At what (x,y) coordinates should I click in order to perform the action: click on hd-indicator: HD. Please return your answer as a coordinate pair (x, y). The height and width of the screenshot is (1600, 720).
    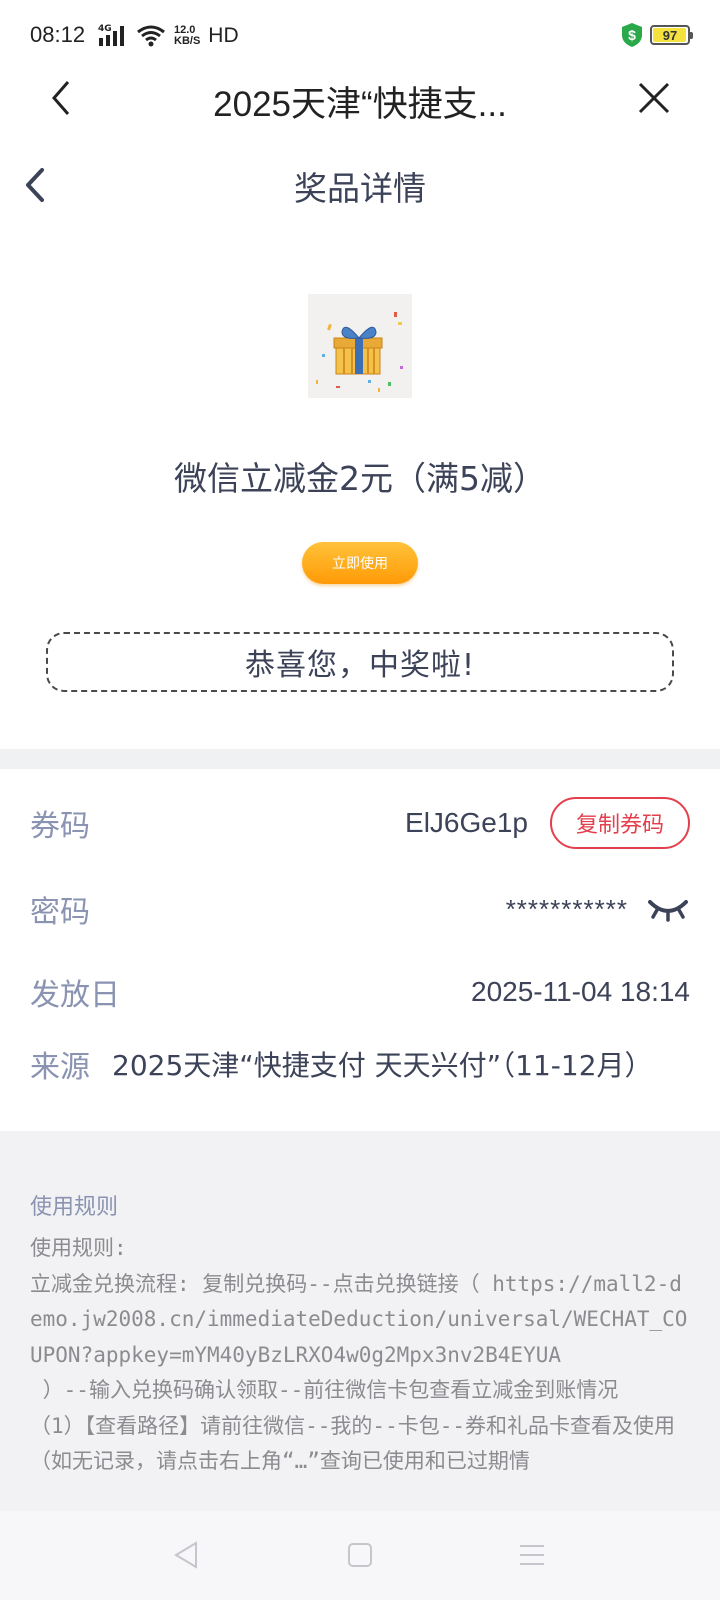
    Looking at the image, I should click on (223, 35).